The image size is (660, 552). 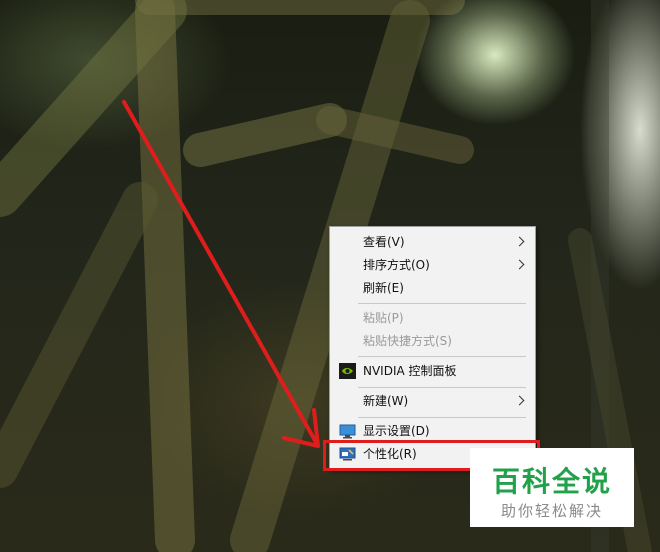 What do you see at coordinates (432, 242) in the screenshot?
I see `menu-item-view: 查看(V)` at bounding box center [432, 242].